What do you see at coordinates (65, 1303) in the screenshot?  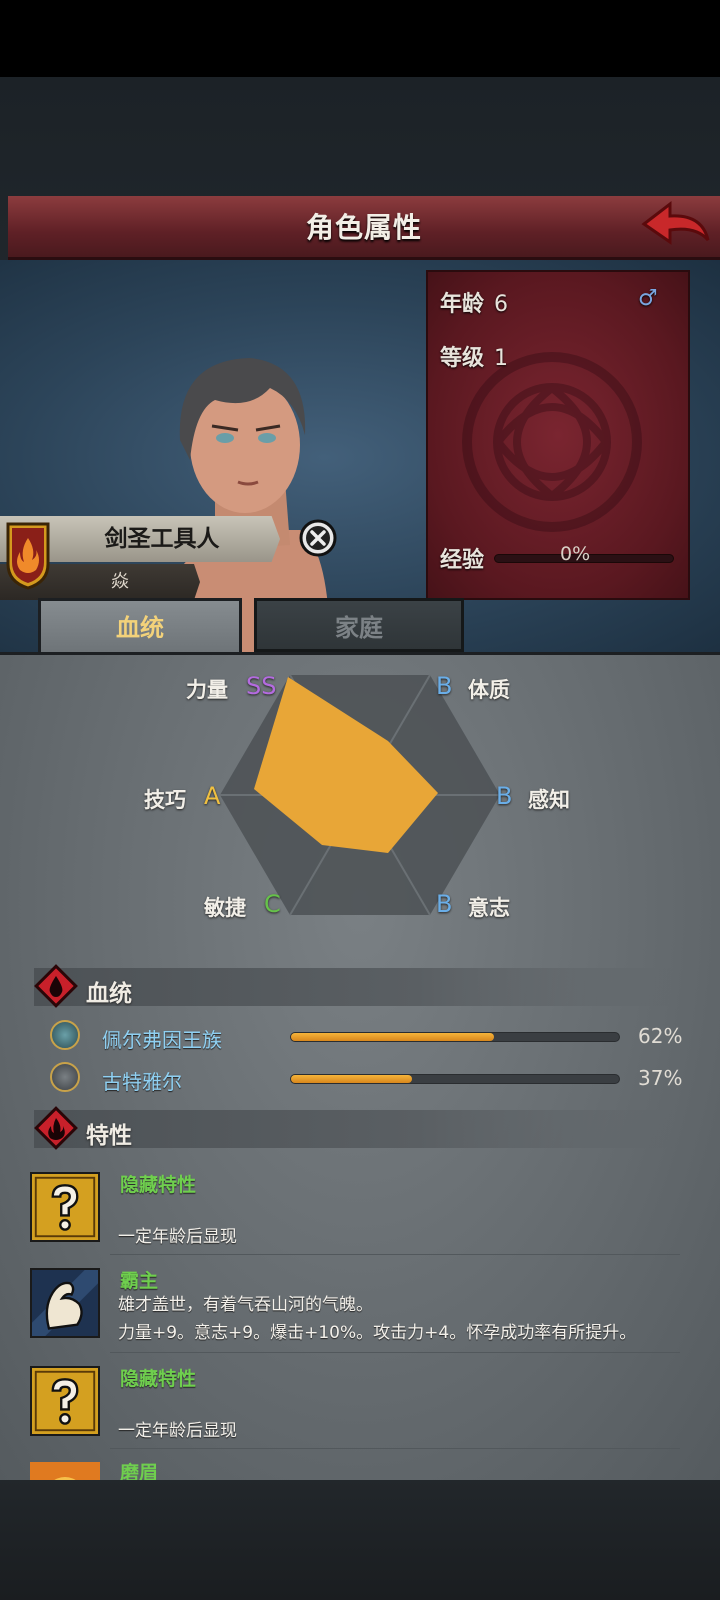 I see `arm-icon` at bounding box center [65, 1303].